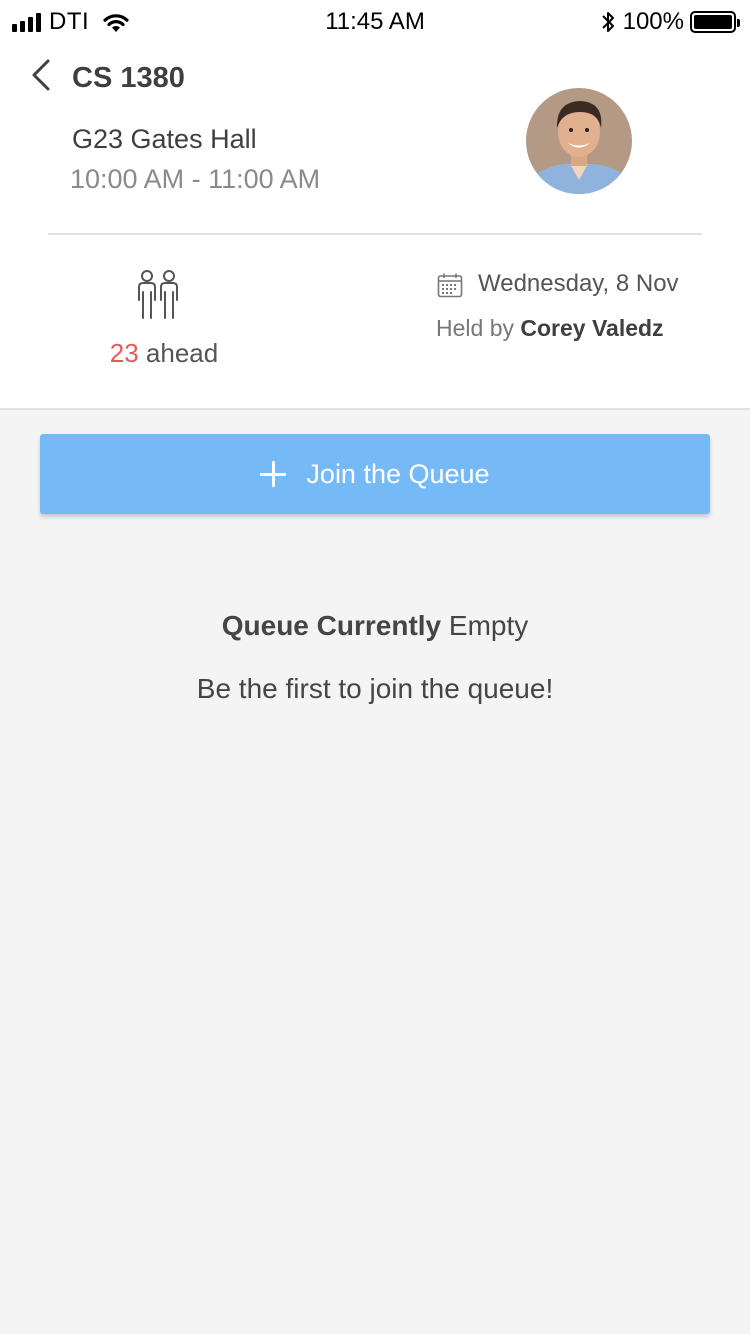 The width and height of the screenshot is (750, 1334). Describe the element at coordinates (331, 625) in the screenshot. I see `empty-title-strong: Queue Currently` at that location.